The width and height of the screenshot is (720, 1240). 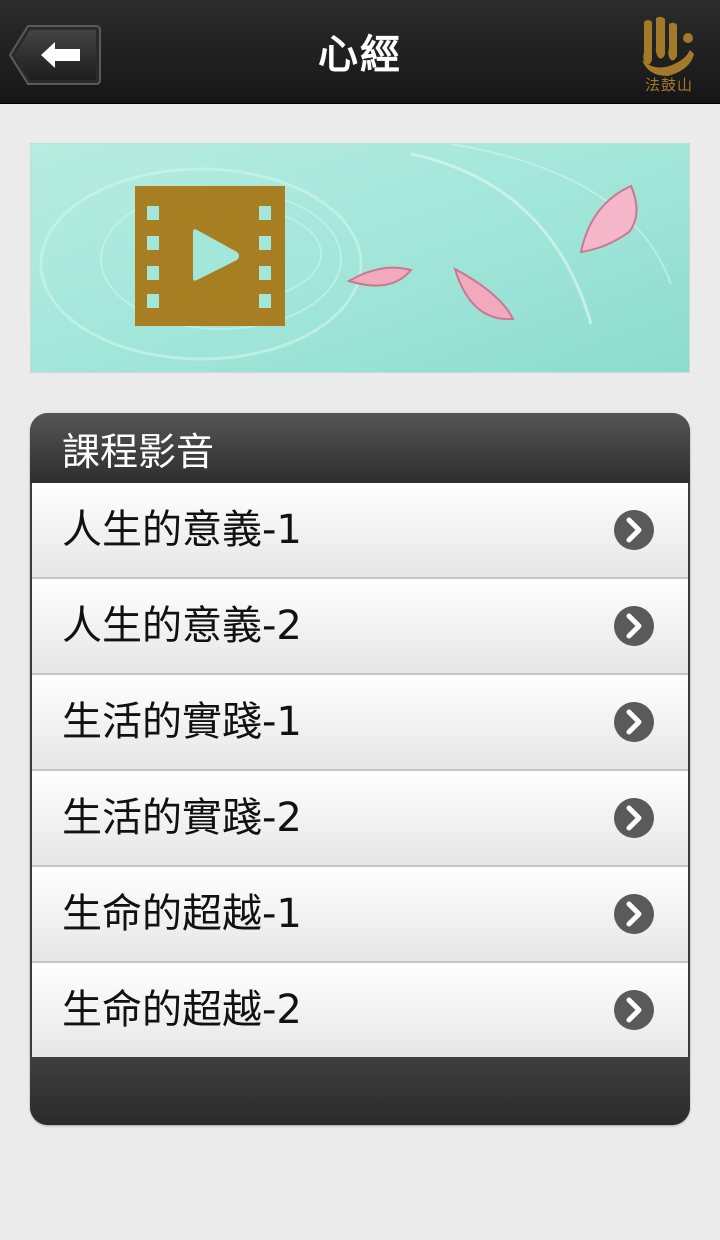 What do you see at coordinates (668, 85) in the screenshot?
I see `logo-text: 法鼓山` at bounding box center [668, 85].